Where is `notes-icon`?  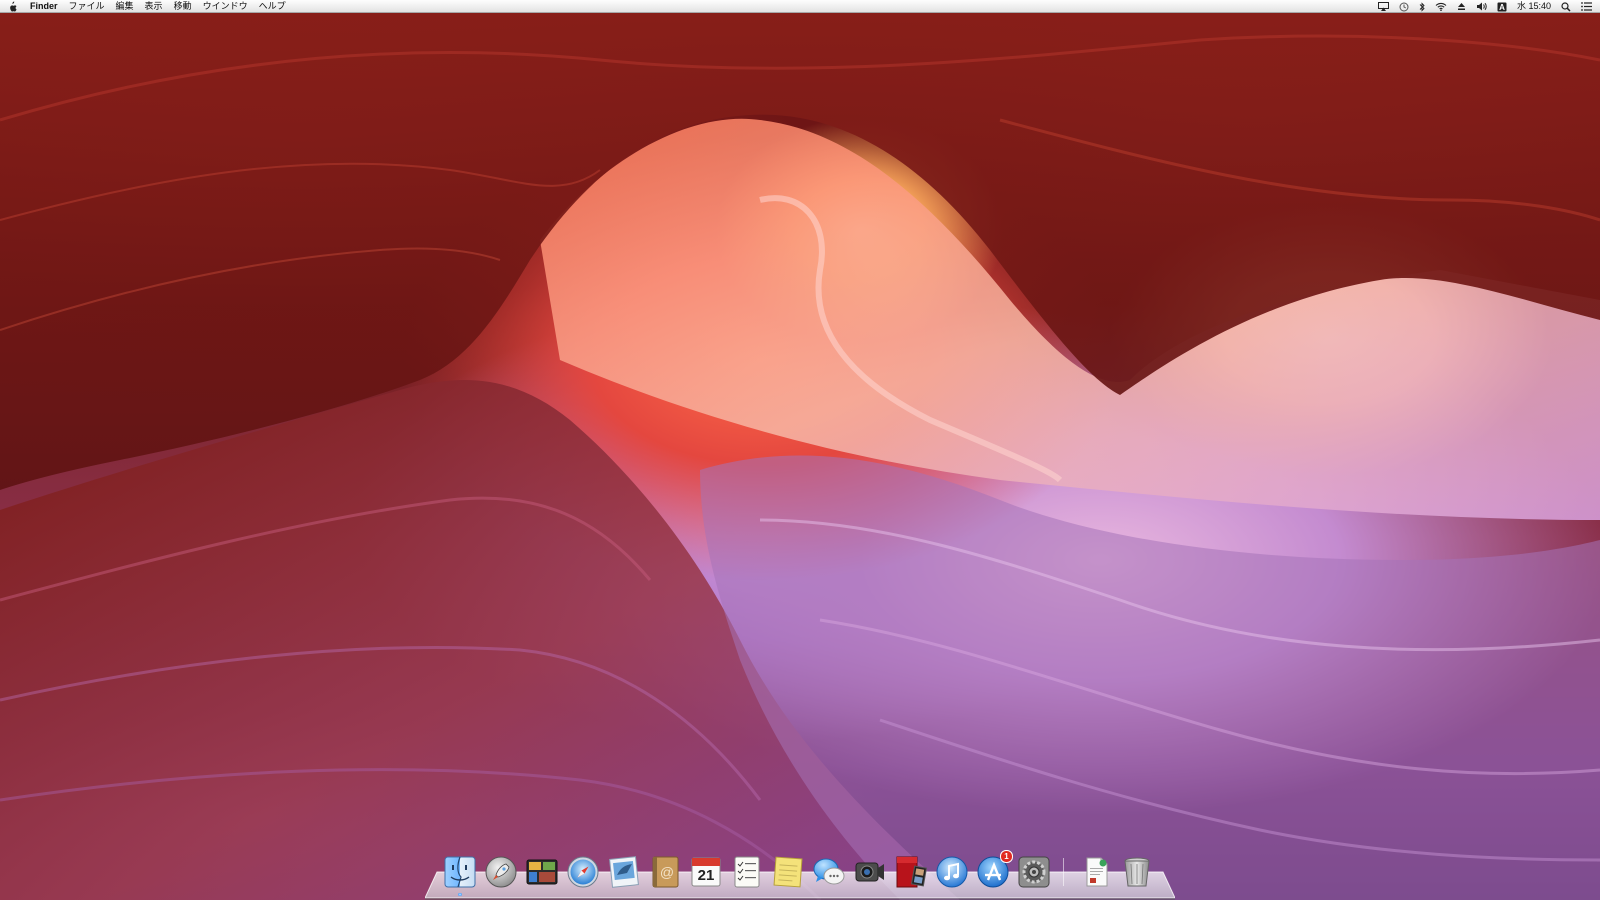 notes-icon is located at coordinates (788, 872).